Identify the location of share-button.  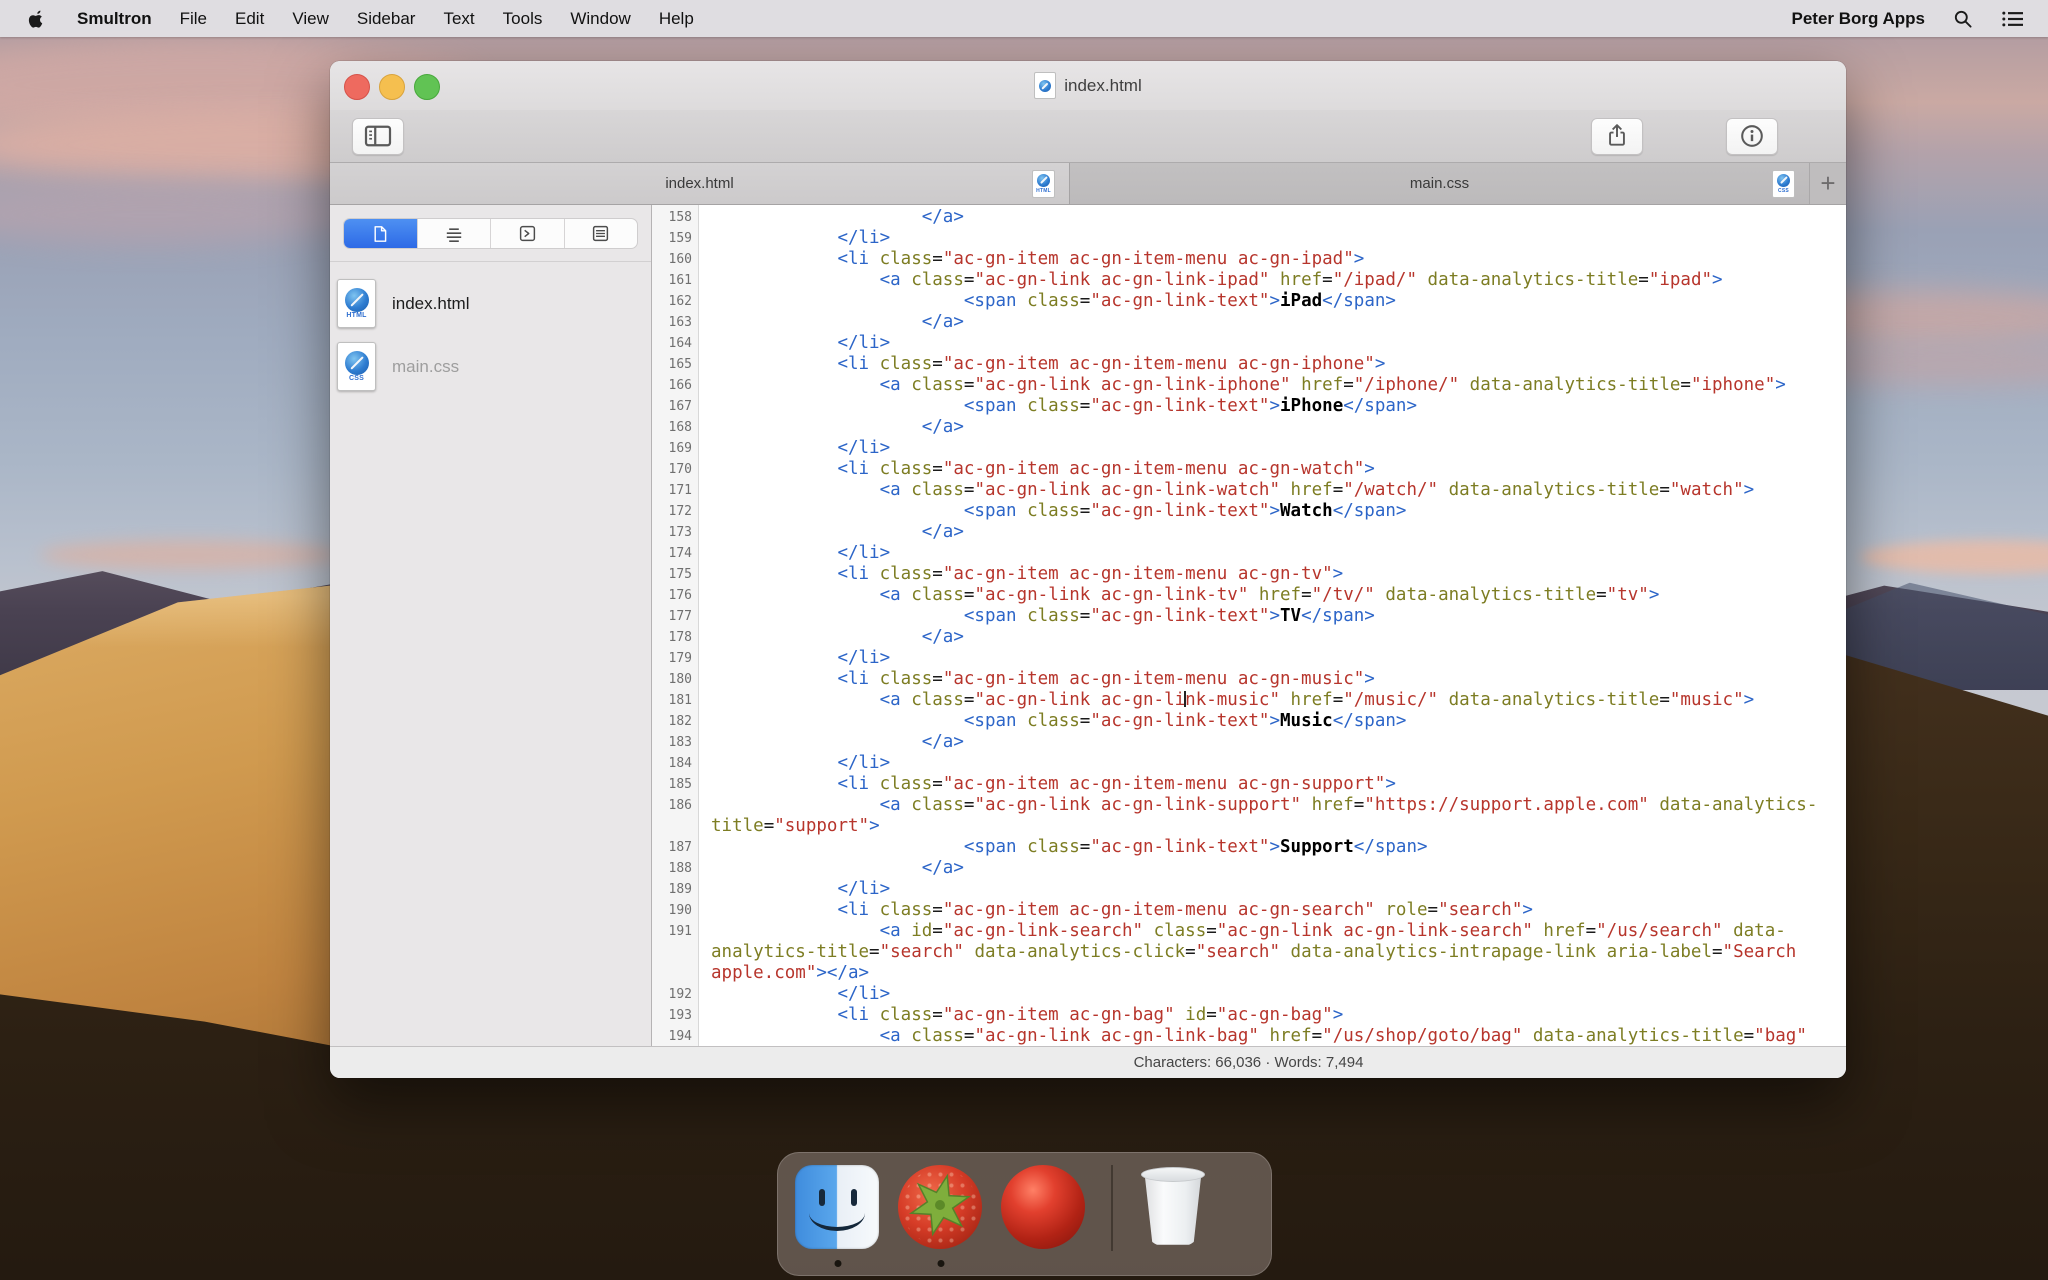
(1617, 136).